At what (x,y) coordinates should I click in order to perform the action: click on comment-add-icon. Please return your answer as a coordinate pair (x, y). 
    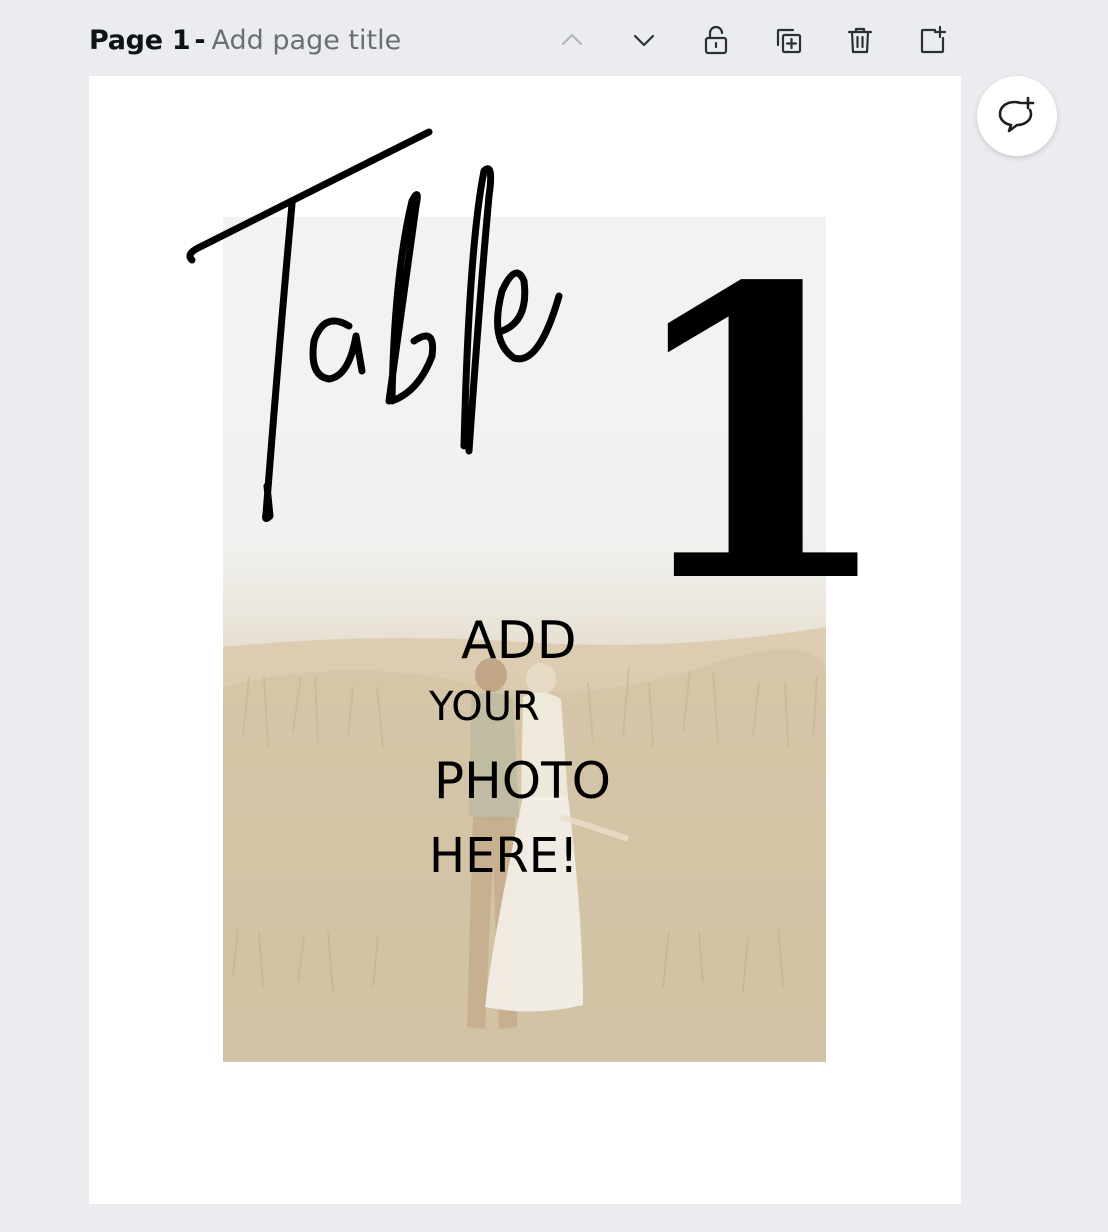
    Looking at the image, I should click on (1016, 114).